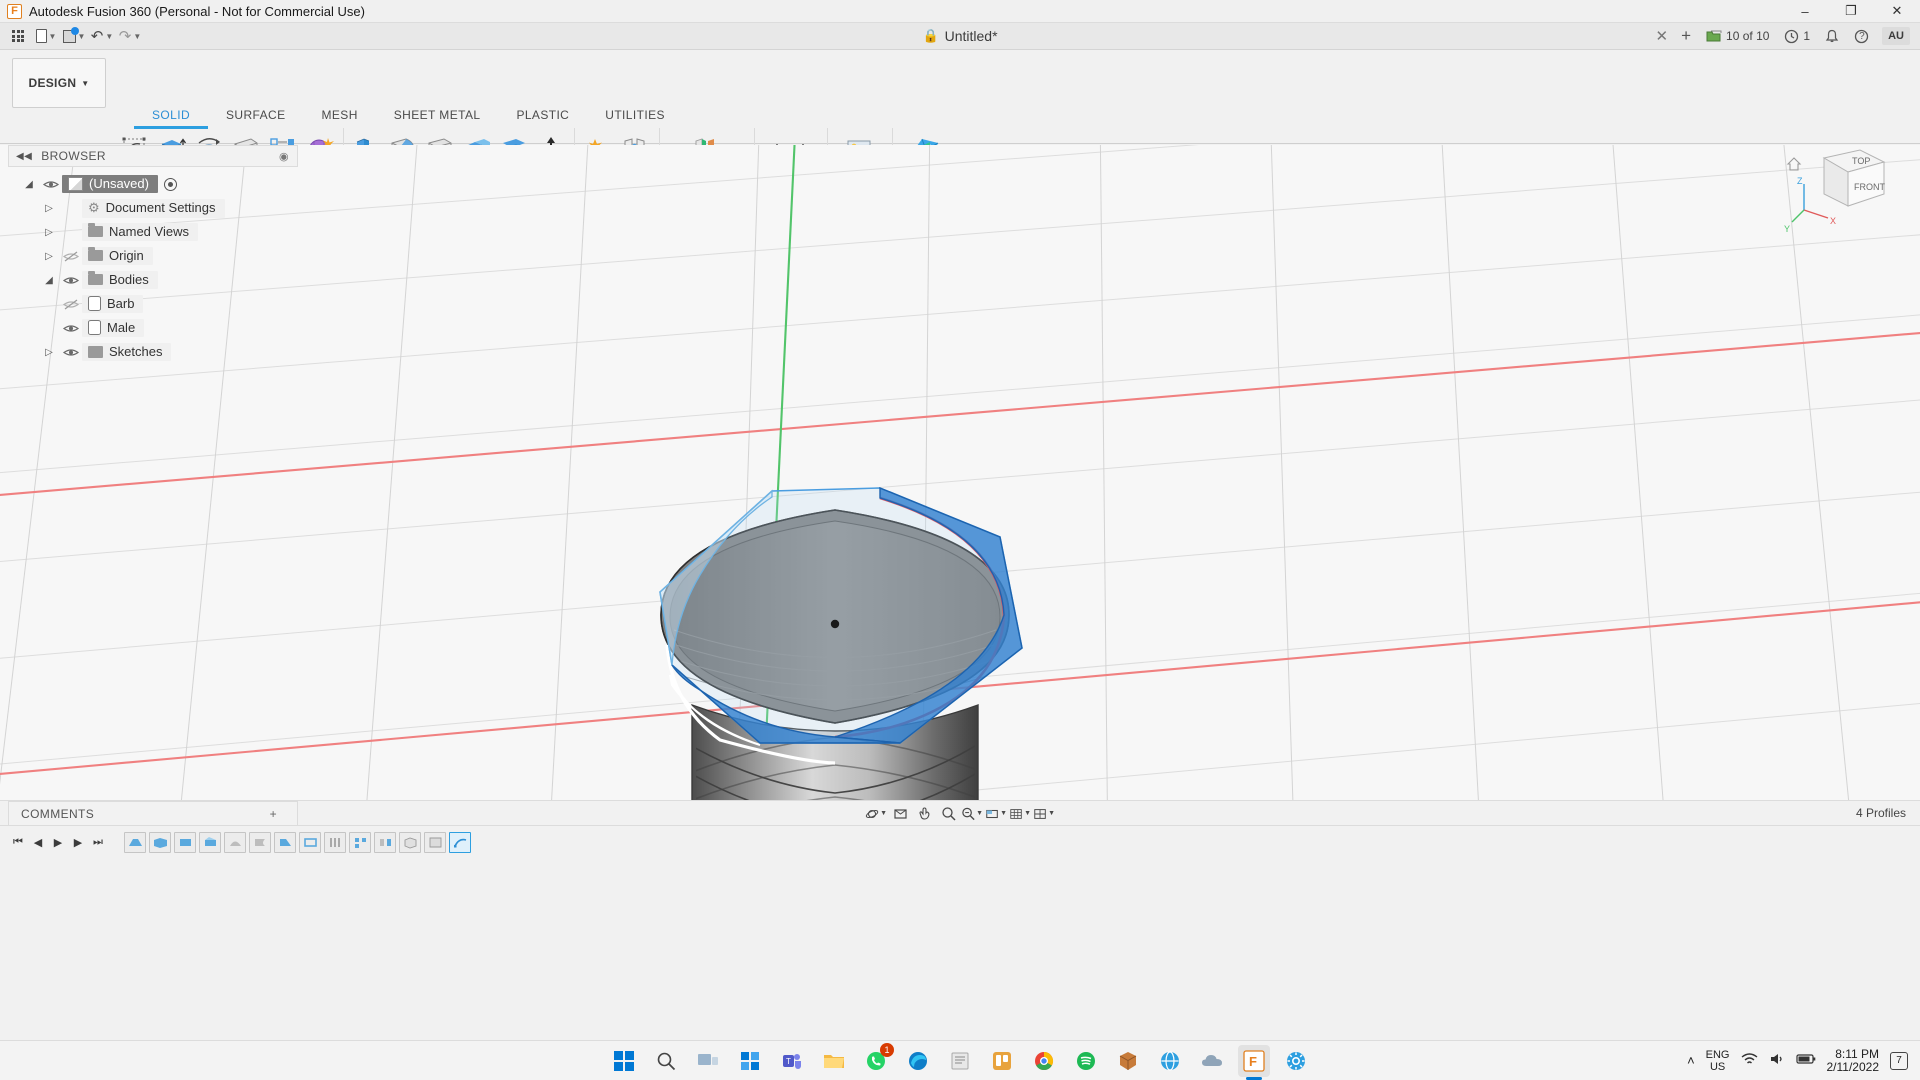  I want to click on add-icon: ◉, so click(284, 156).